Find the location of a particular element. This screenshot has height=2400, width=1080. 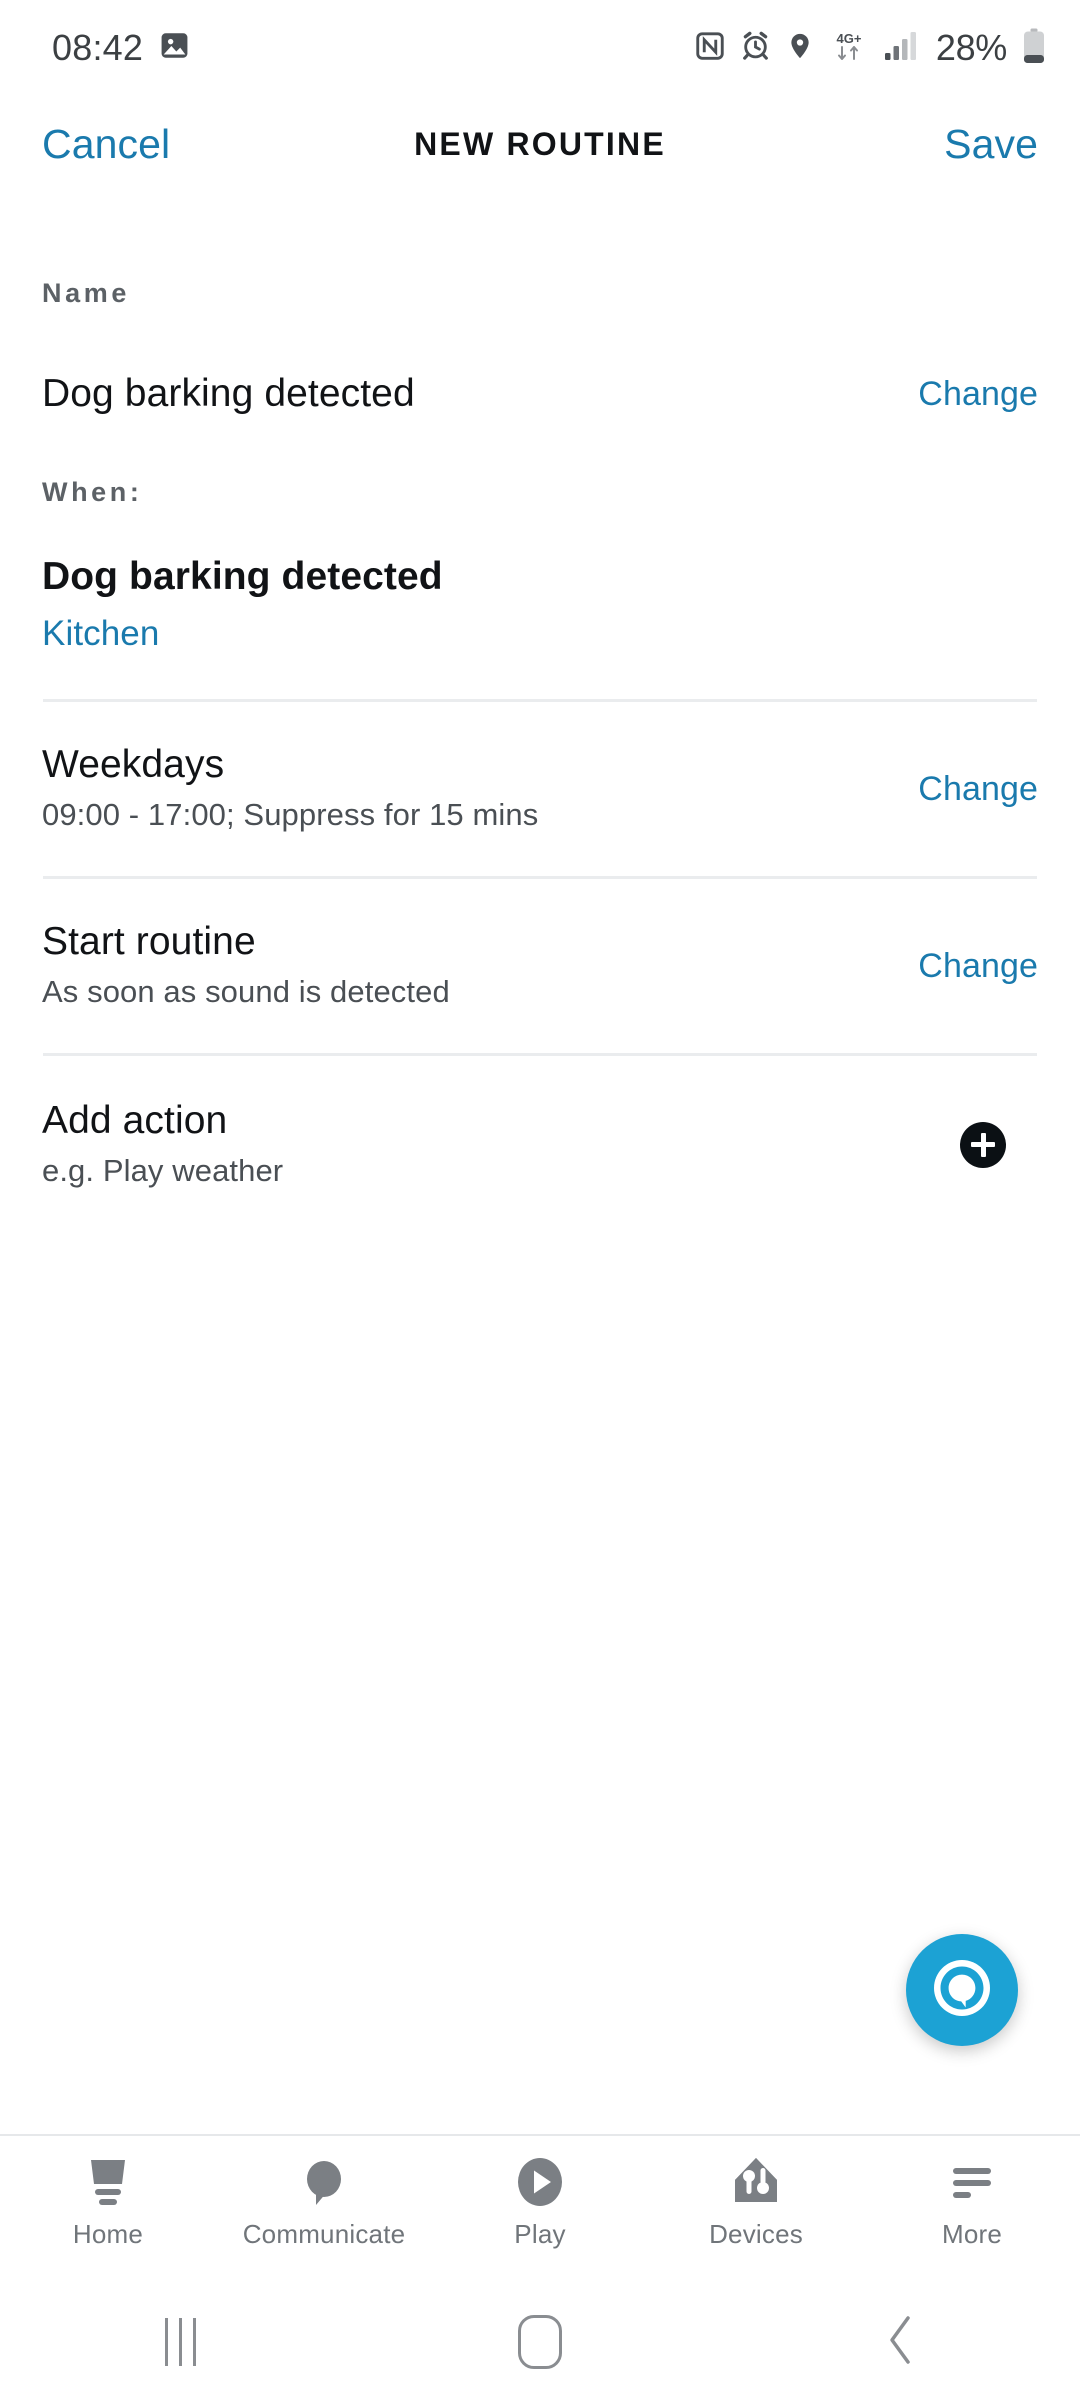

add-action-row: Add action e.g. Play weather is located at coordinates (540, 1145).